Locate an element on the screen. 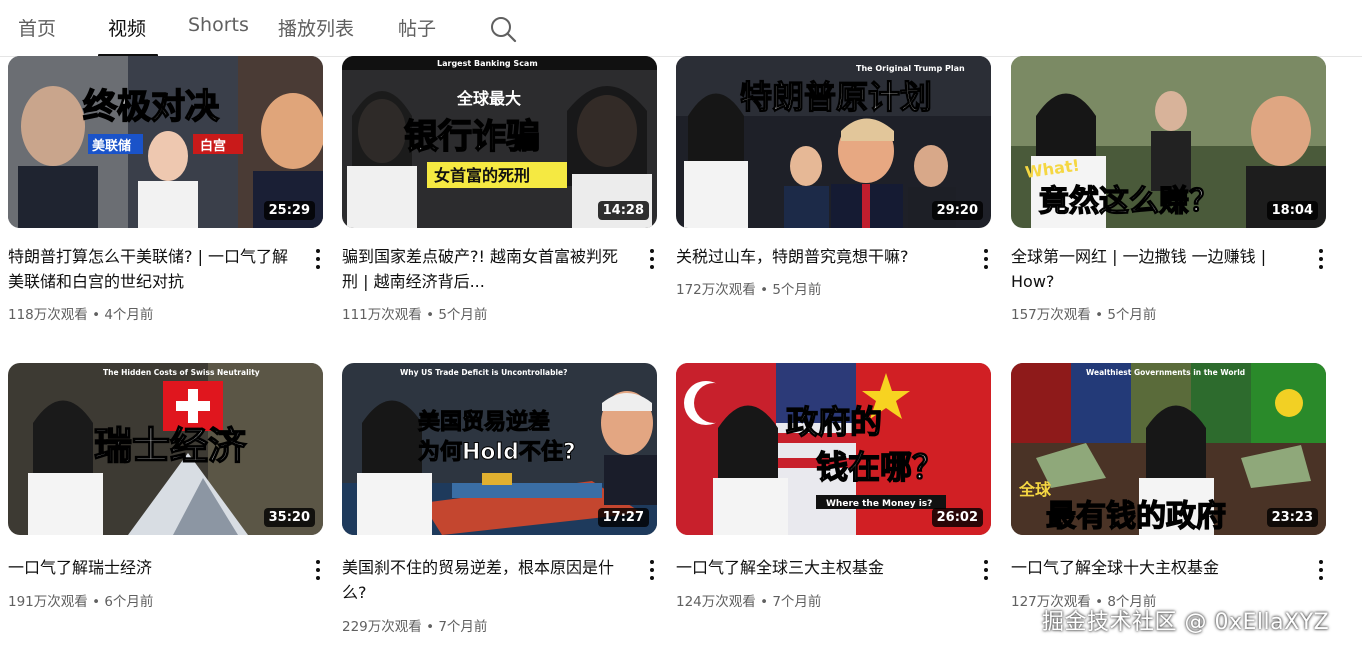  thumbnail-caption: The Original Trump Plan is located at coordinates (910, 68).